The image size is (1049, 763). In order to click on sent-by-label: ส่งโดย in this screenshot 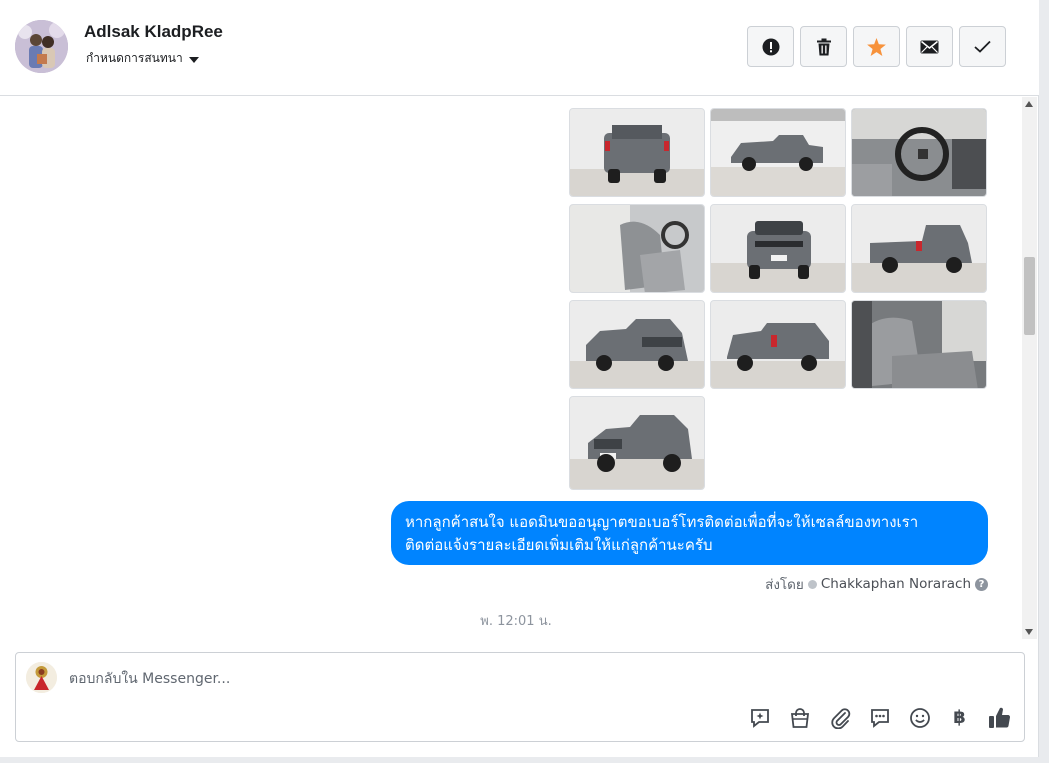, I will do `click(784, 585)`.